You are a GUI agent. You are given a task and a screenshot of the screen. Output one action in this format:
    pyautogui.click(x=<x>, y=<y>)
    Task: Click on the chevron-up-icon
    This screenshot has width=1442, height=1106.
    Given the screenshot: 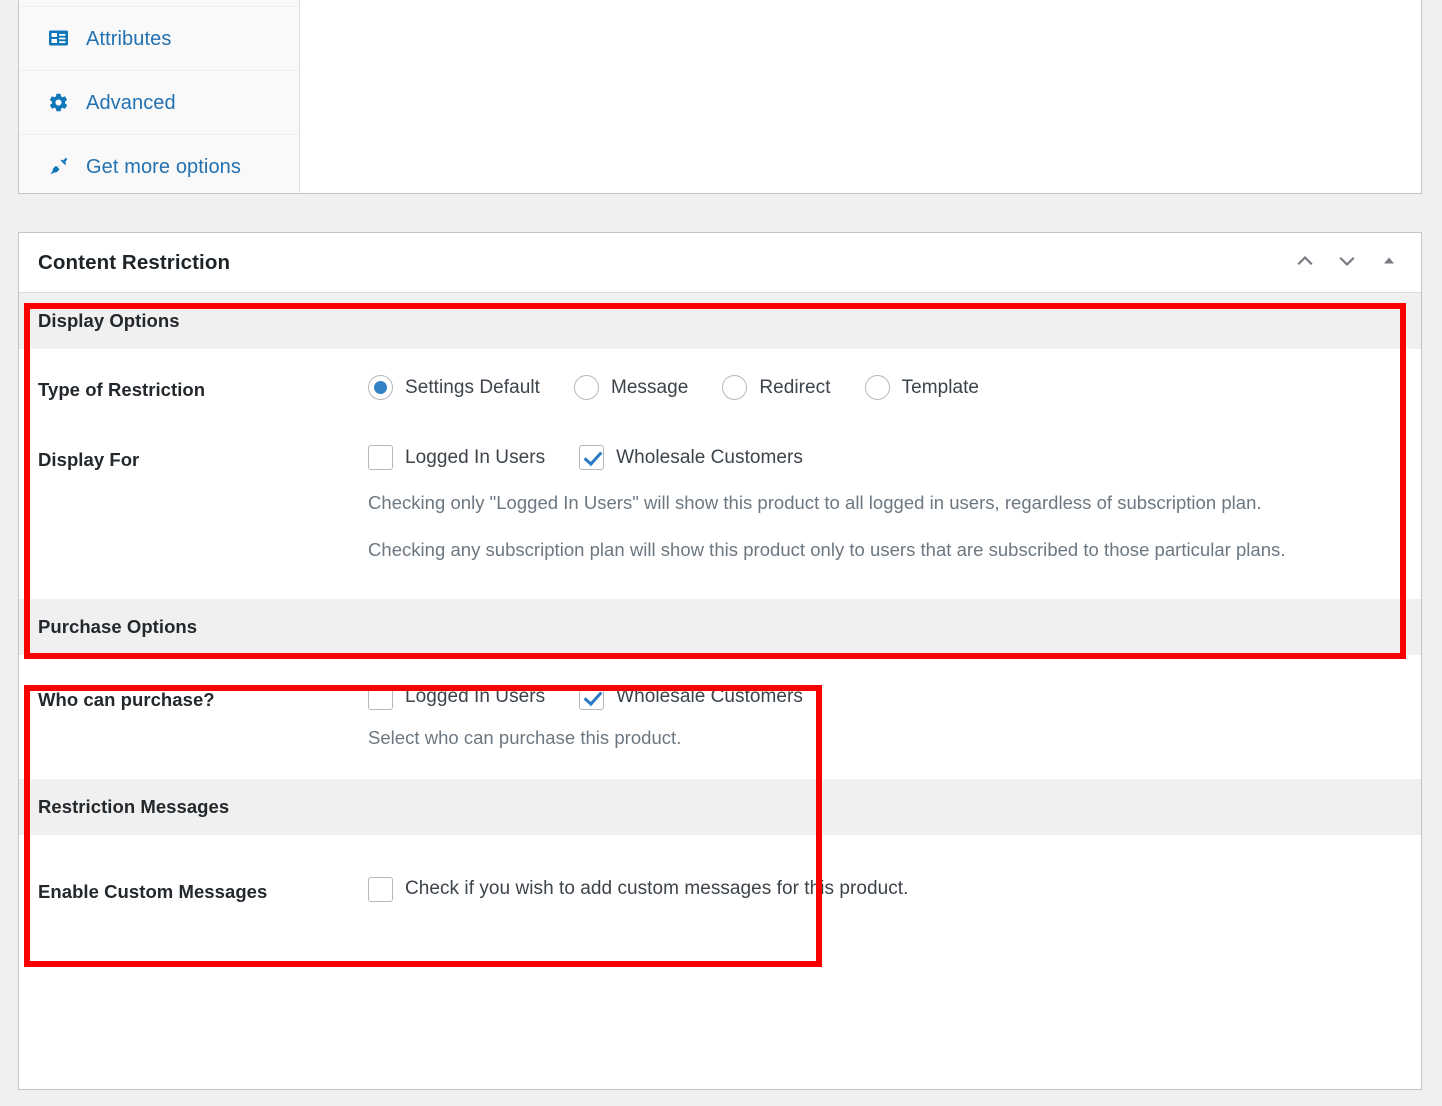 What is the action you would take?
    pyautogui.click(x=1305, y=262)
    